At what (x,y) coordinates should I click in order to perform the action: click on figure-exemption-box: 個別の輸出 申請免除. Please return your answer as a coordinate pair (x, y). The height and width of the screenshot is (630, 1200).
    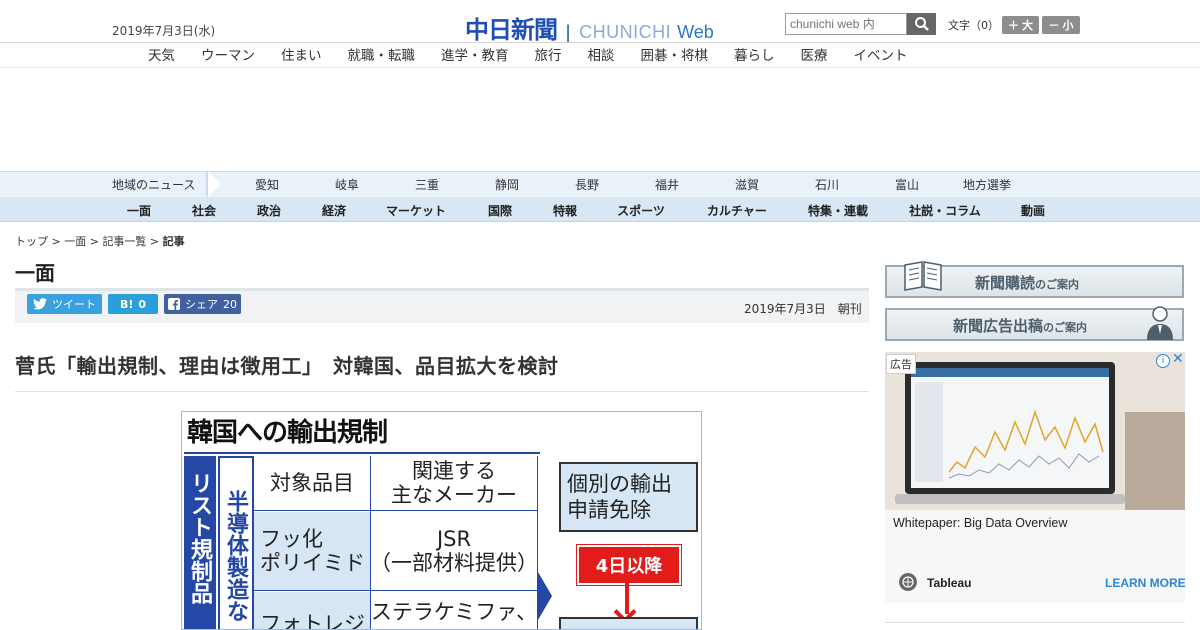
    Looking at the image, I should click on (628, 497).